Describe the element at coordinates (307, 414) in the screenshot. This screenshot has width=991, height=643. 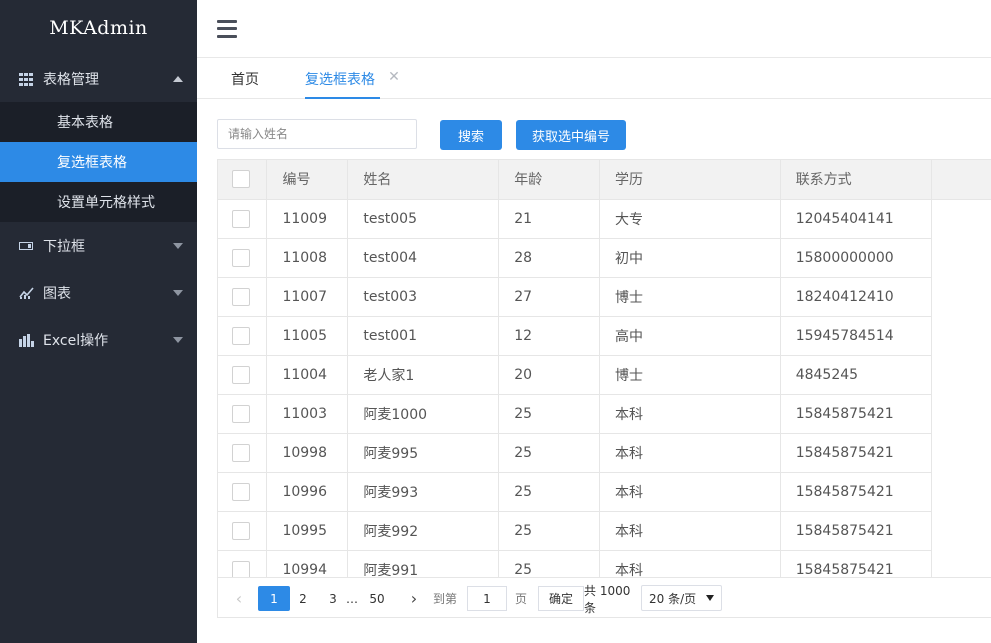
I see `cell-id: 11003` at that location.